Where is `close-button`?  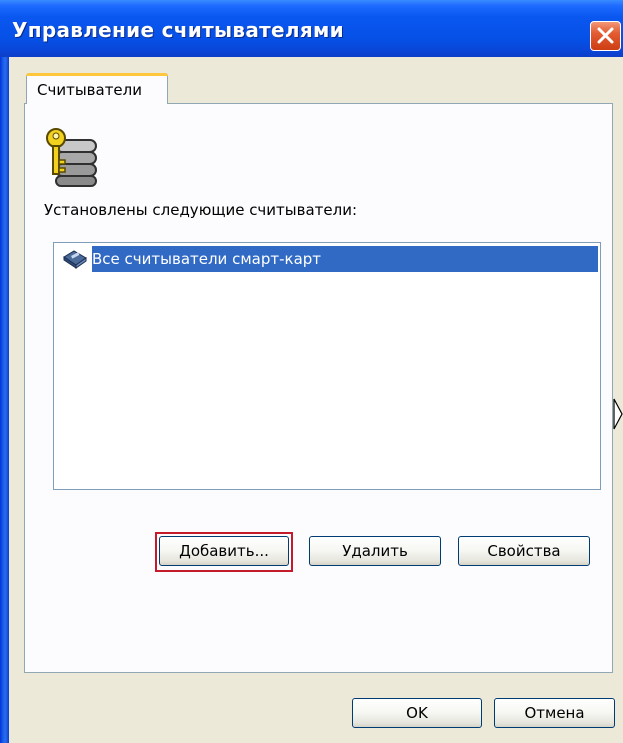
close-button is located at coordinates (605, 36).